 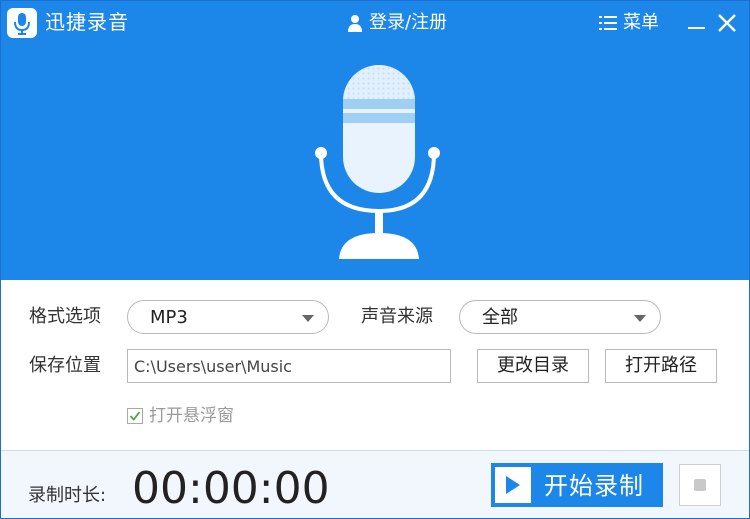 I want to click on login-register-link: 登录/注册, so click(x=397, y=23).